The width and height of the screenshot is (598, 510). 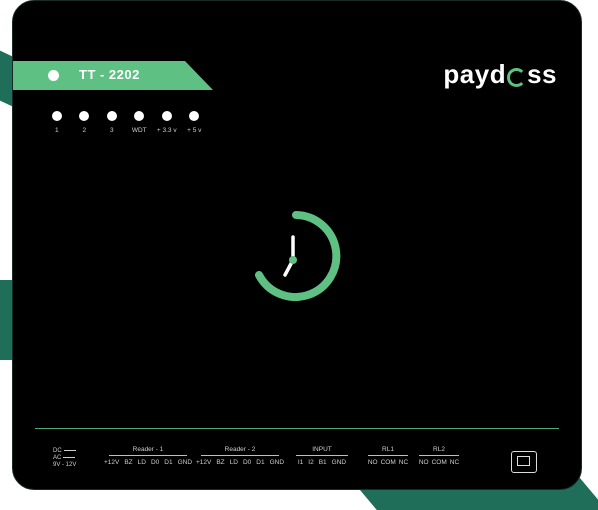 I want to click on led-label: WDT, so click(x=139, y=130).